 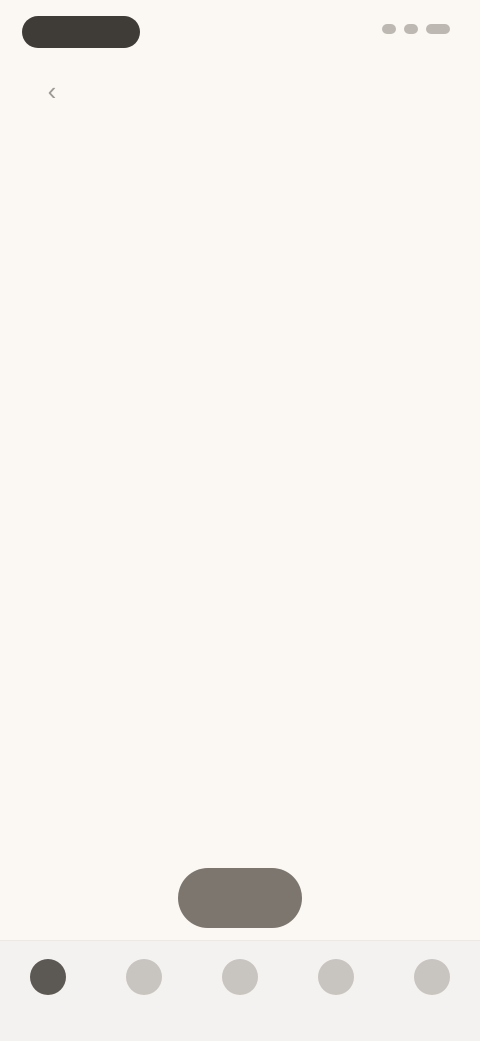 I want to click on floating-action-button, so click(x=240, y=898).